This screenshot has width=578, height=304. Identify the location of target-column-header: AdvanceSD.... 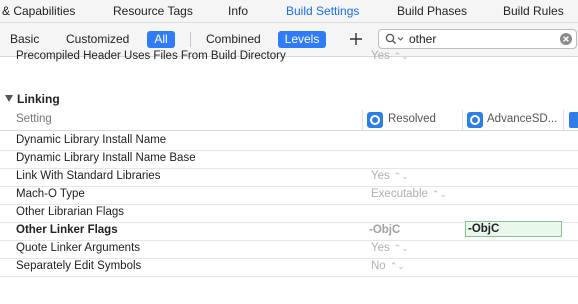
(522, 119).